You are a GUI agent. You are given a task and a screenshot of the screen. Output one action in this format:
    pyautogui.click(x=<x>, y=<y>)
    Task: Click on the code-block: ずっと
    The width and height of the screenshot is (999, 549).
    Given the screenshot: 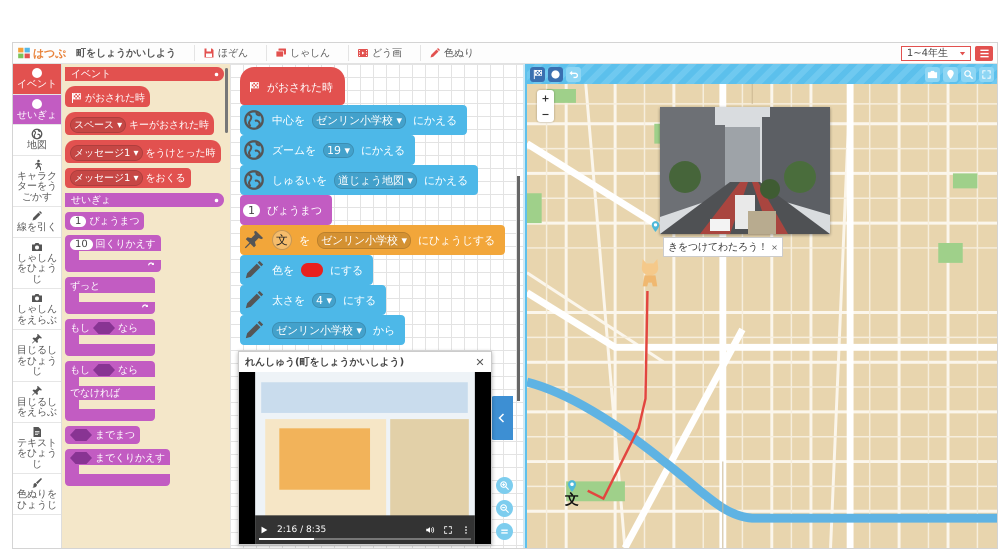 What is the action you would take?
    pyautogui.click(x=110, y=295)
    